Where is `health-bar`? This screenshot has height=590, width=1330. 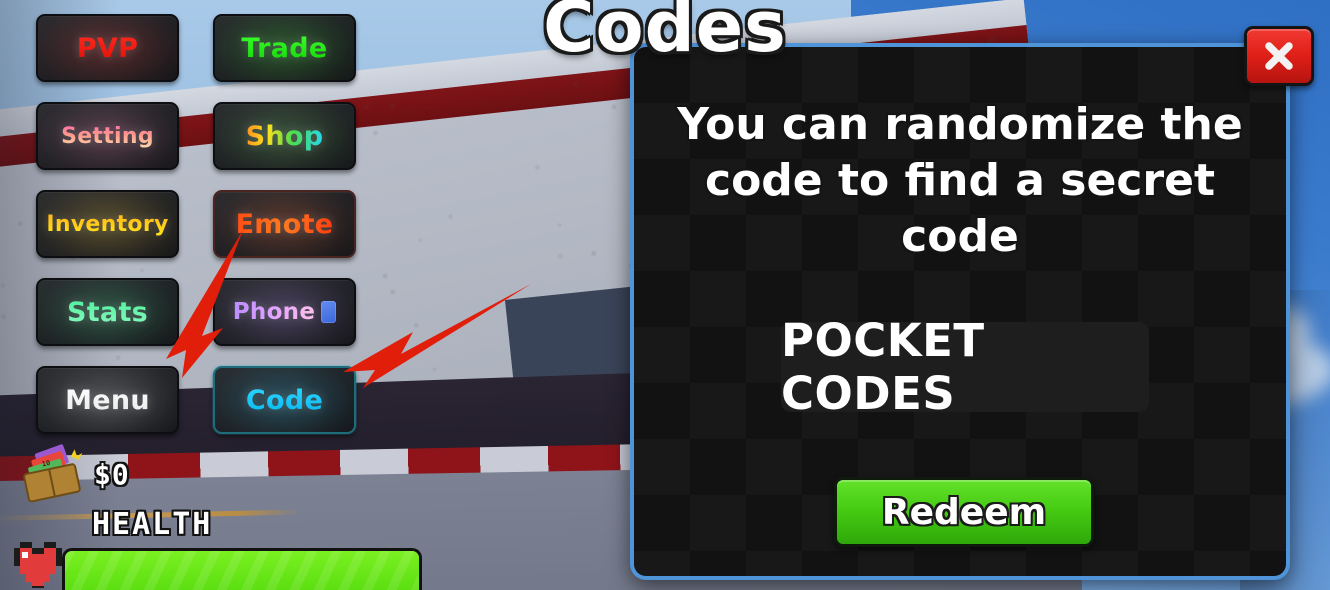
health-bar is located at coordinates (242, 569).